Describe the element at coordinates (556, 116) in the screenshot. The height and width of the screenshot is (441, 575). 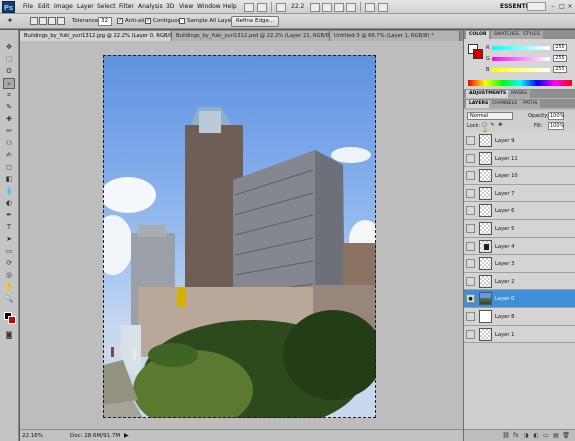
I see `opacity-input: 100%` at that location.